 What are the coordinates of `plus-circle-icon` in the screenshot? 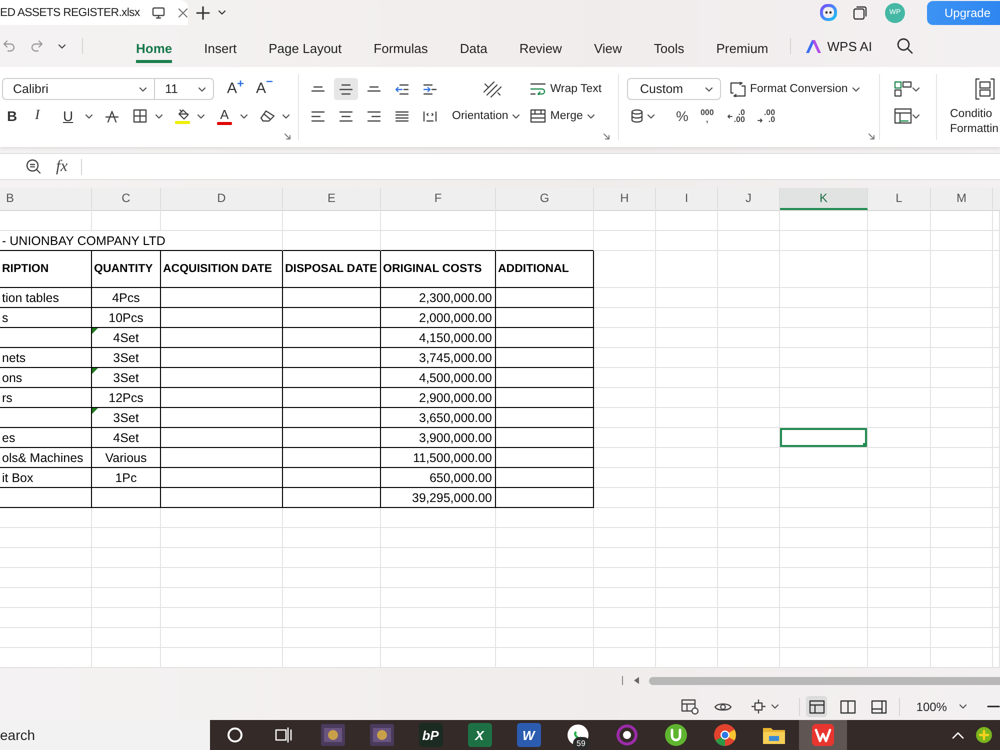 It's located at (984, 735).